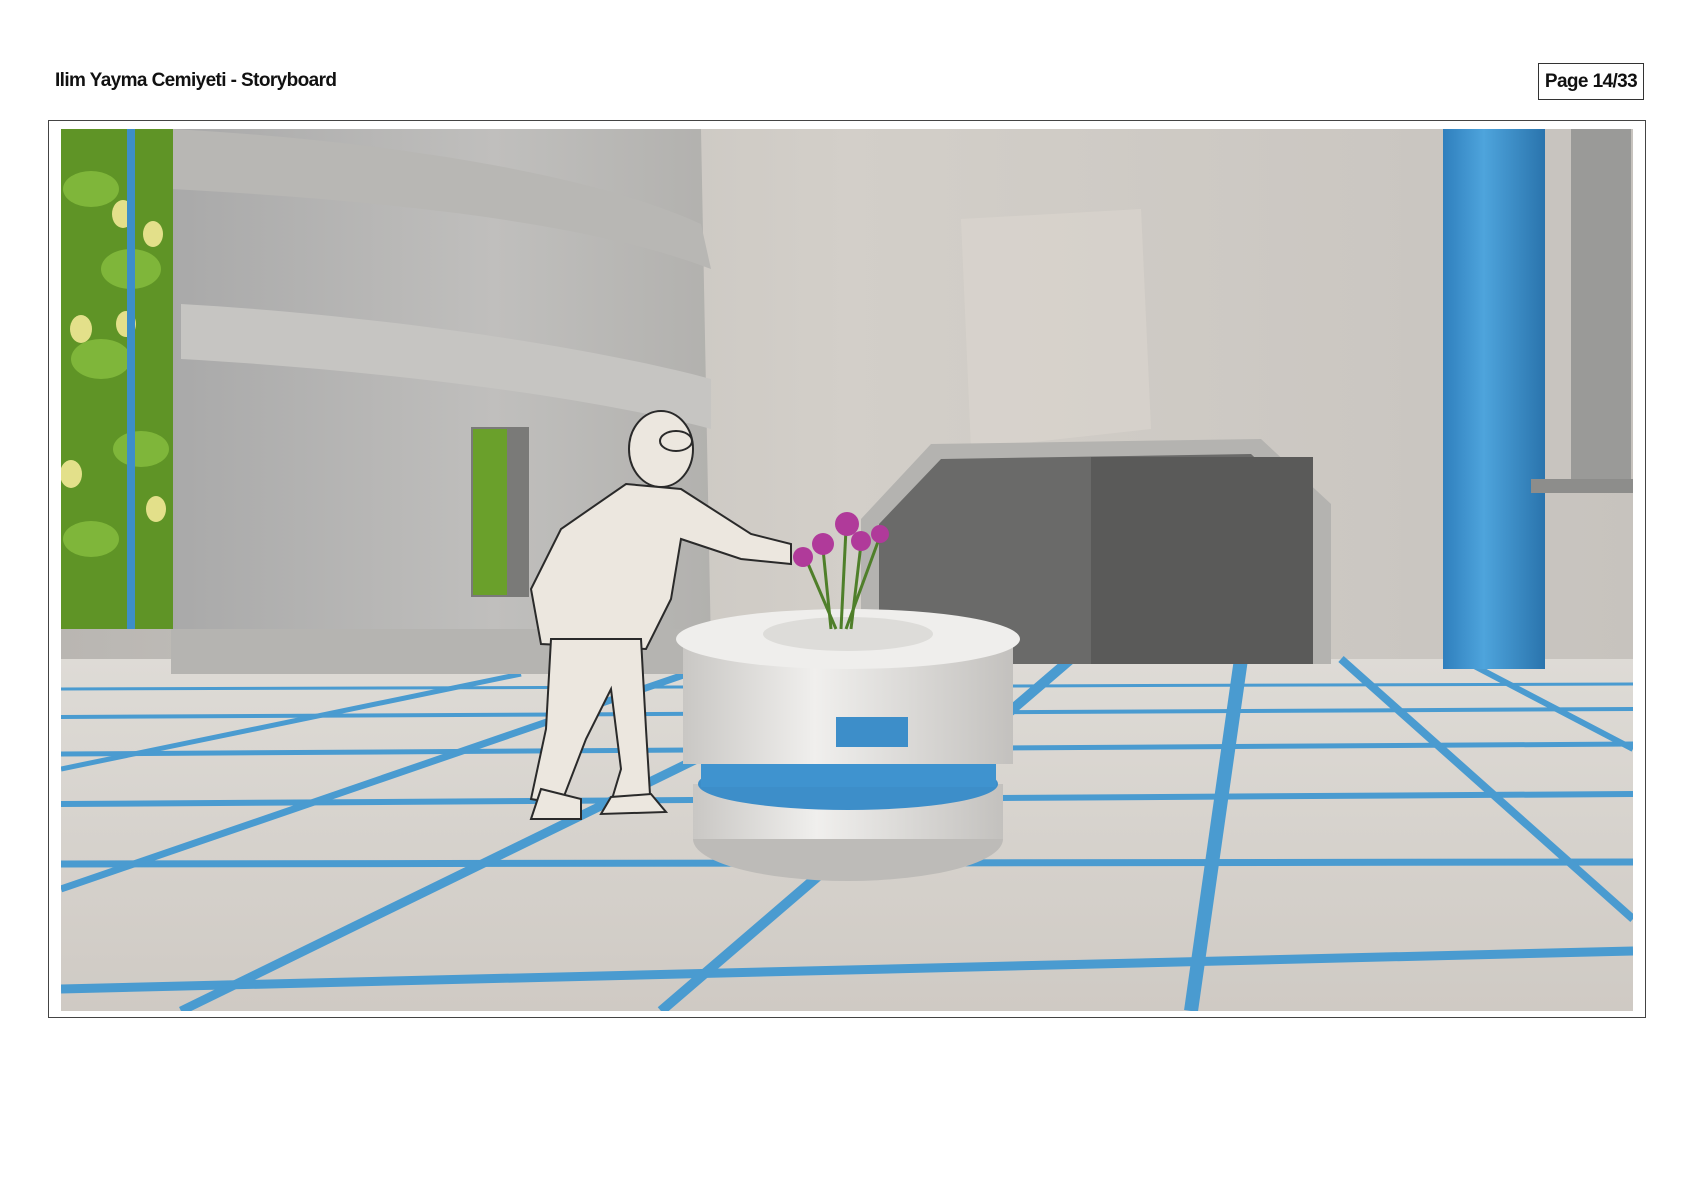 The image size is (1684, 1190). I want to click on pedestal, so click(848, 745).